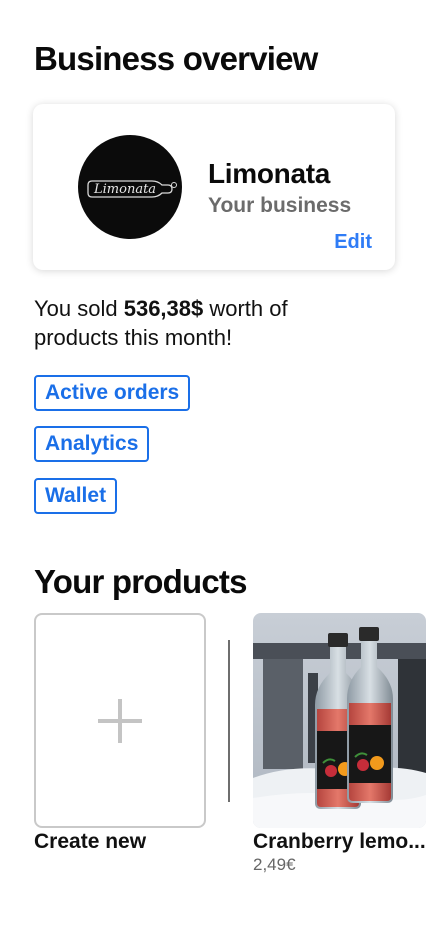  I want to click on business-name: Limonata, so click(269, 173).